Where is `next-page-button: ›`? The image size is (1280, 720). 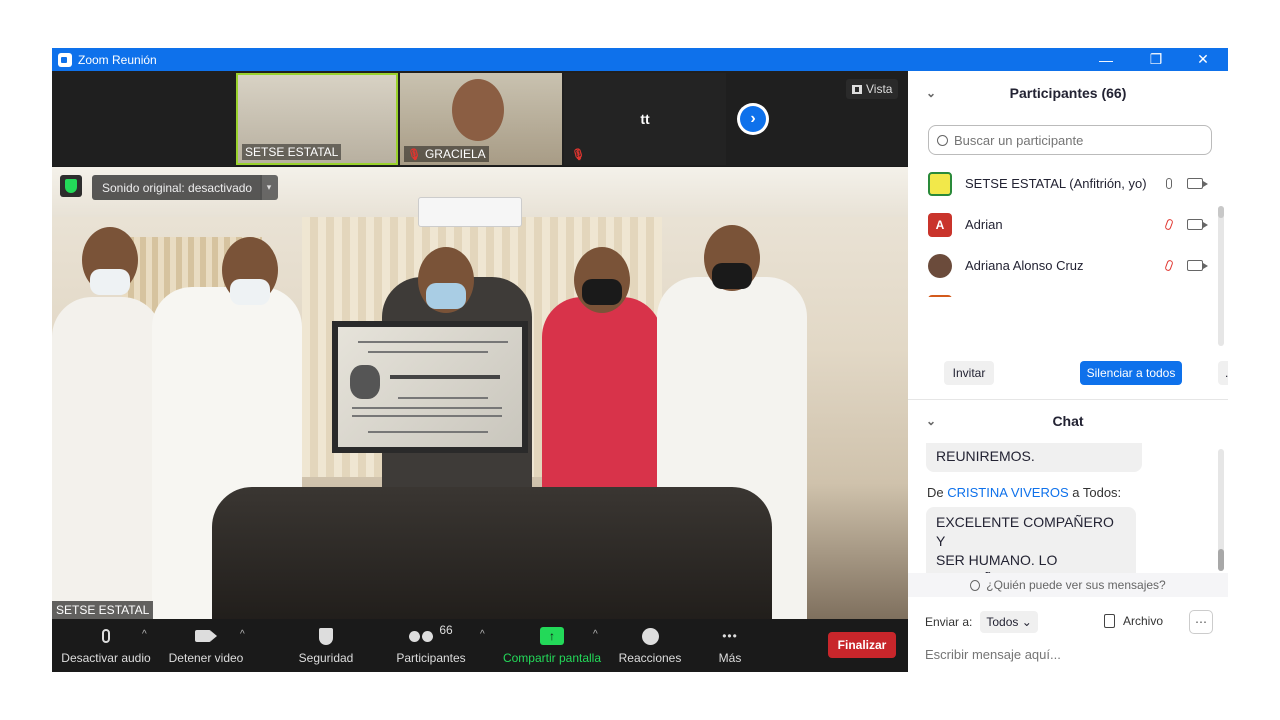
next-page-button: › is located at coordinates (753, 119).